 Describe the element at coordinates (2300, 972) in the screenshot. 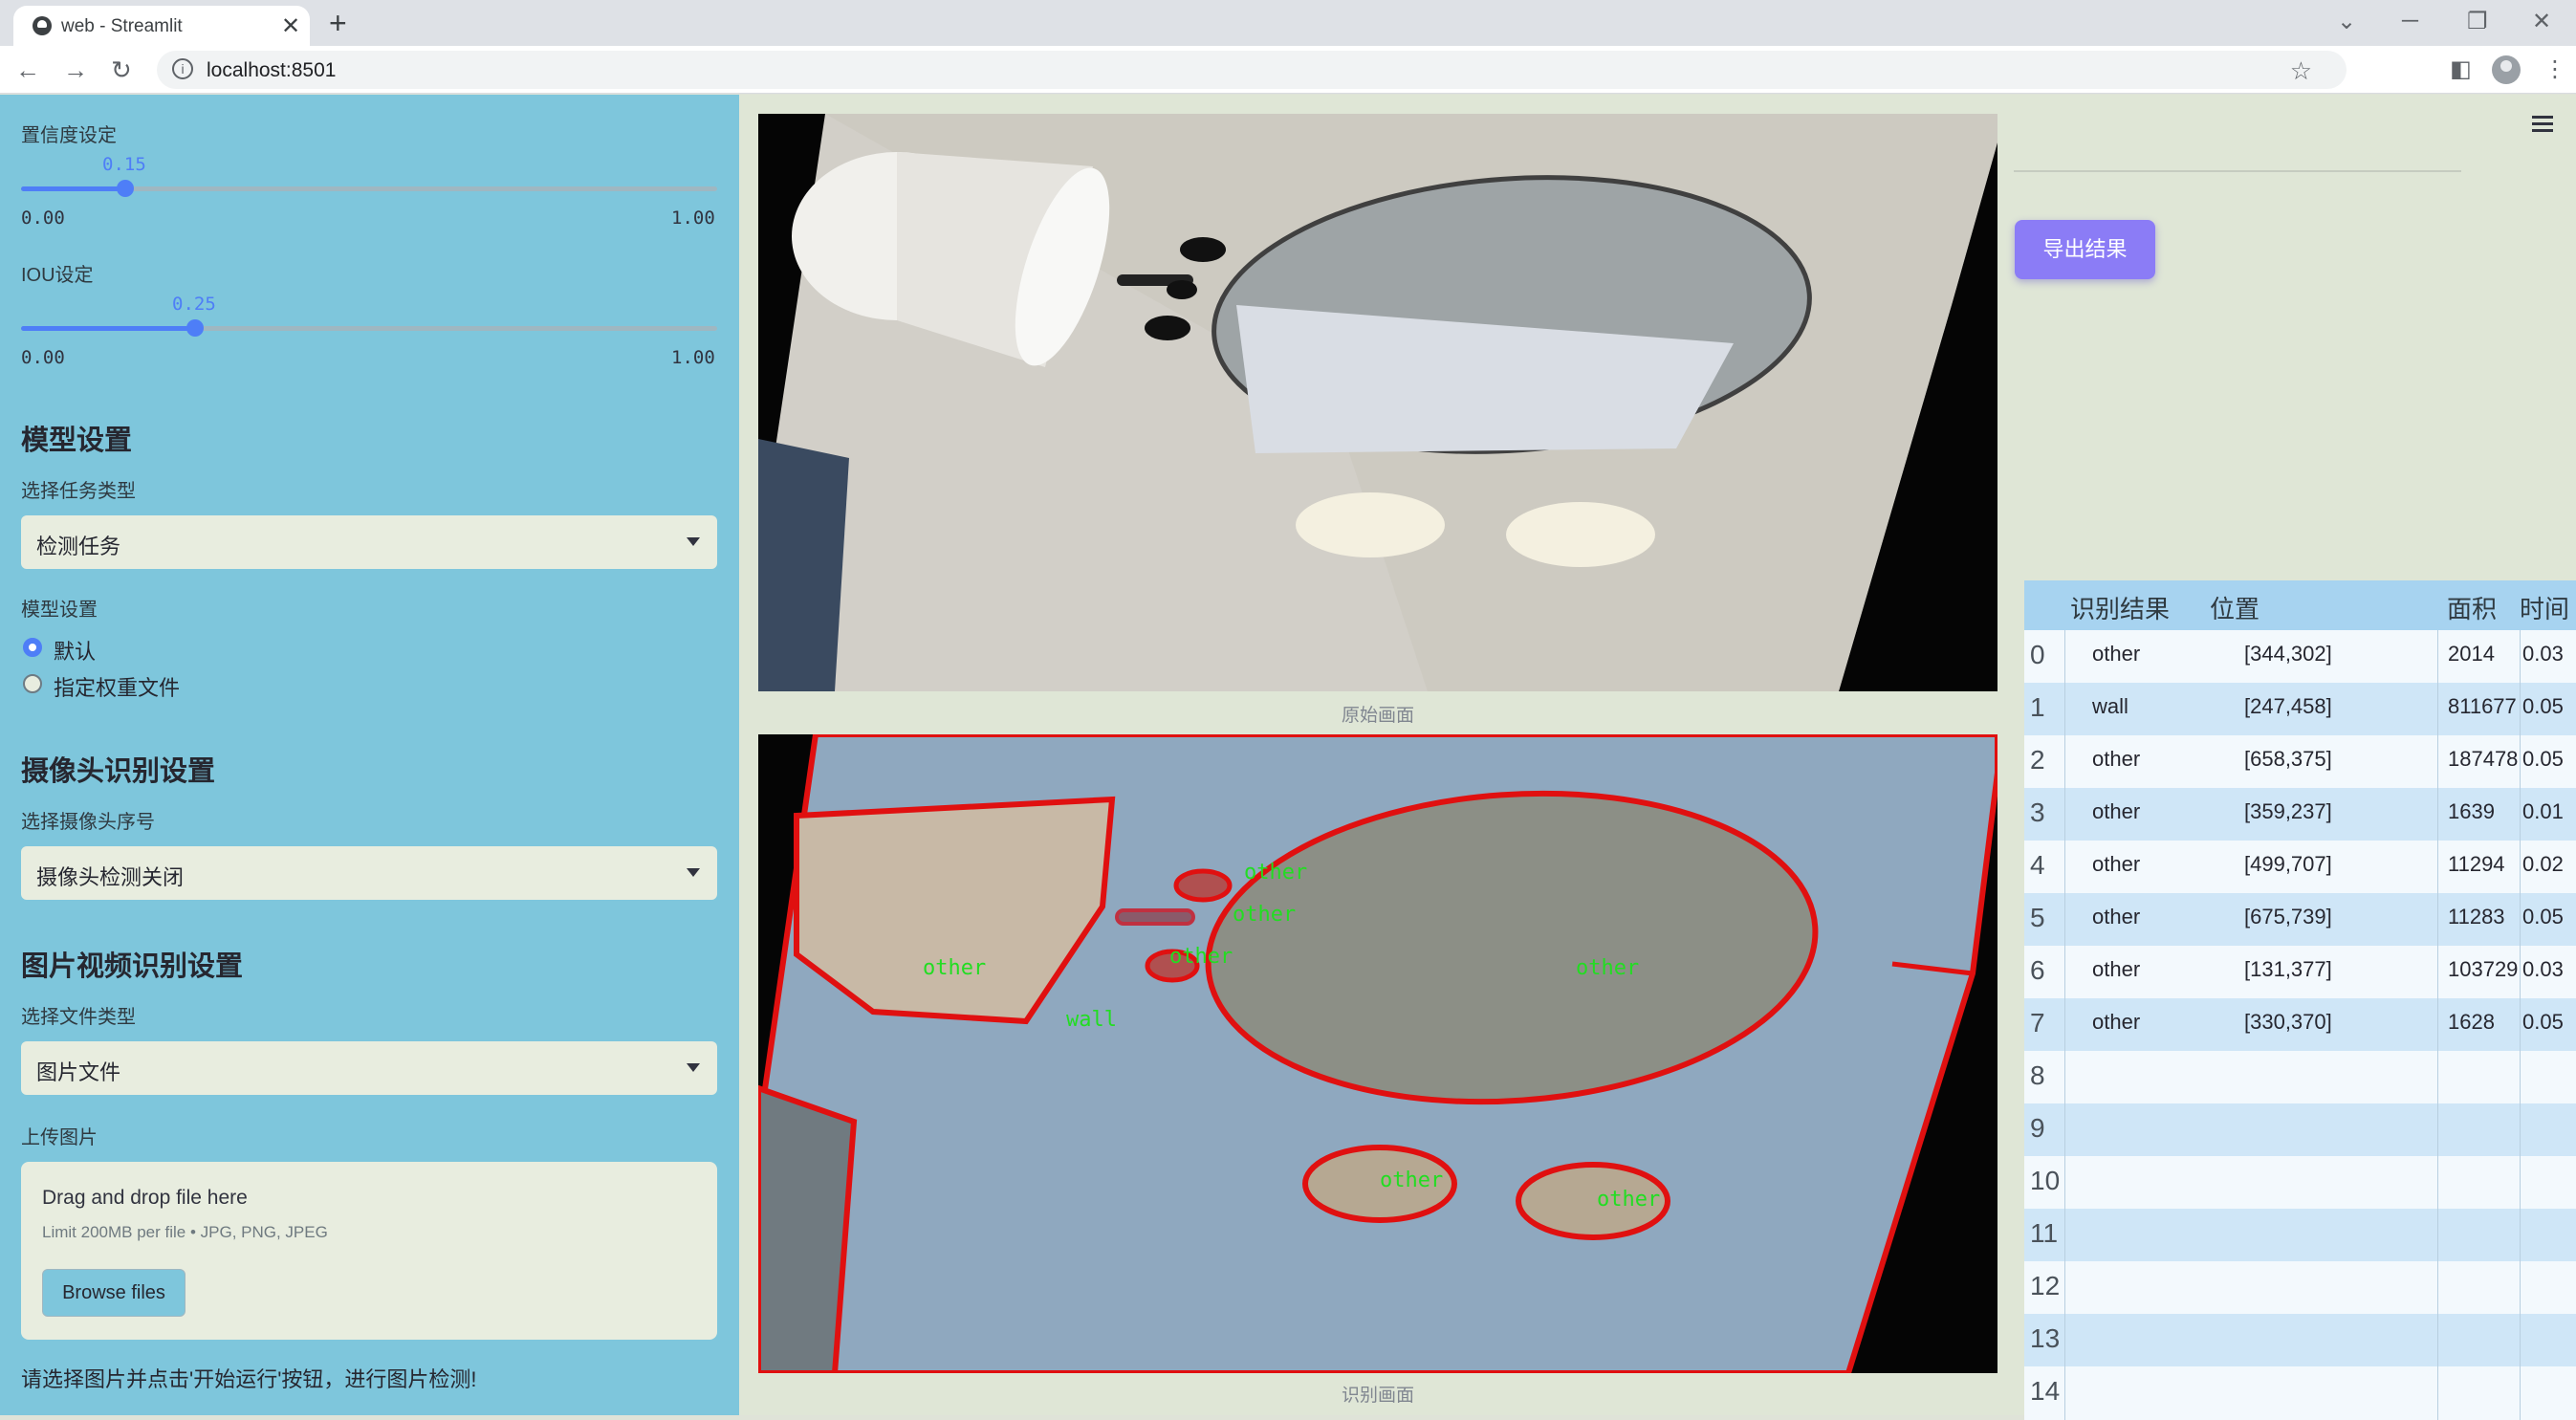

I see `table-row: 6 other [131,377] 103729 0.03` at that location.